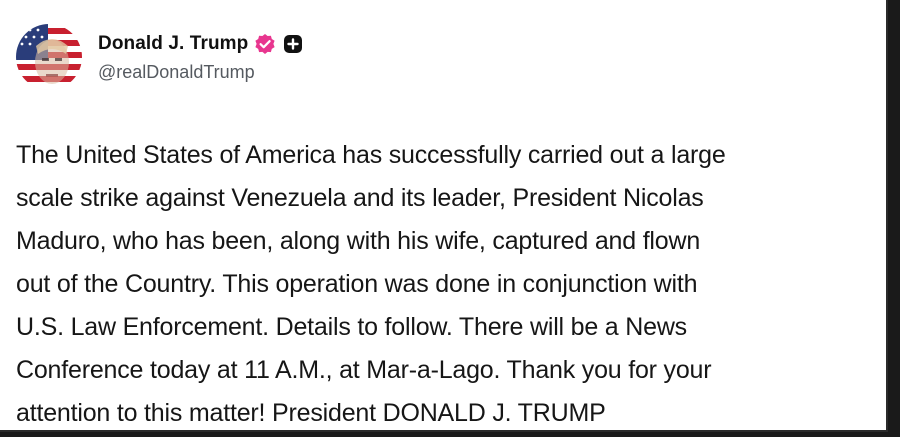 This screenshot has width=900, height=437. What do you see at coordinates (173, 44) in the screenshot?
I see `author-display-name: Donald J. Trump` at bounding box center [173, 44].